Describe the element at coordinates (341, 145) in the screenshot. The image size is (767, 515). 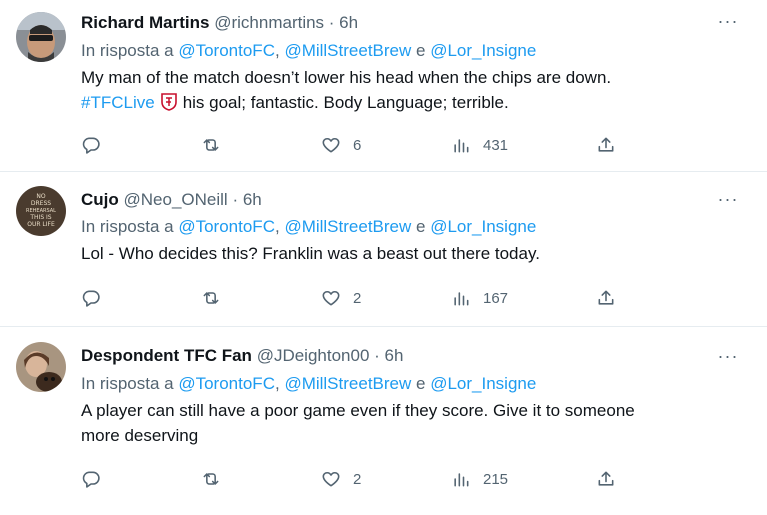
I see `like-button: 6` at that location.